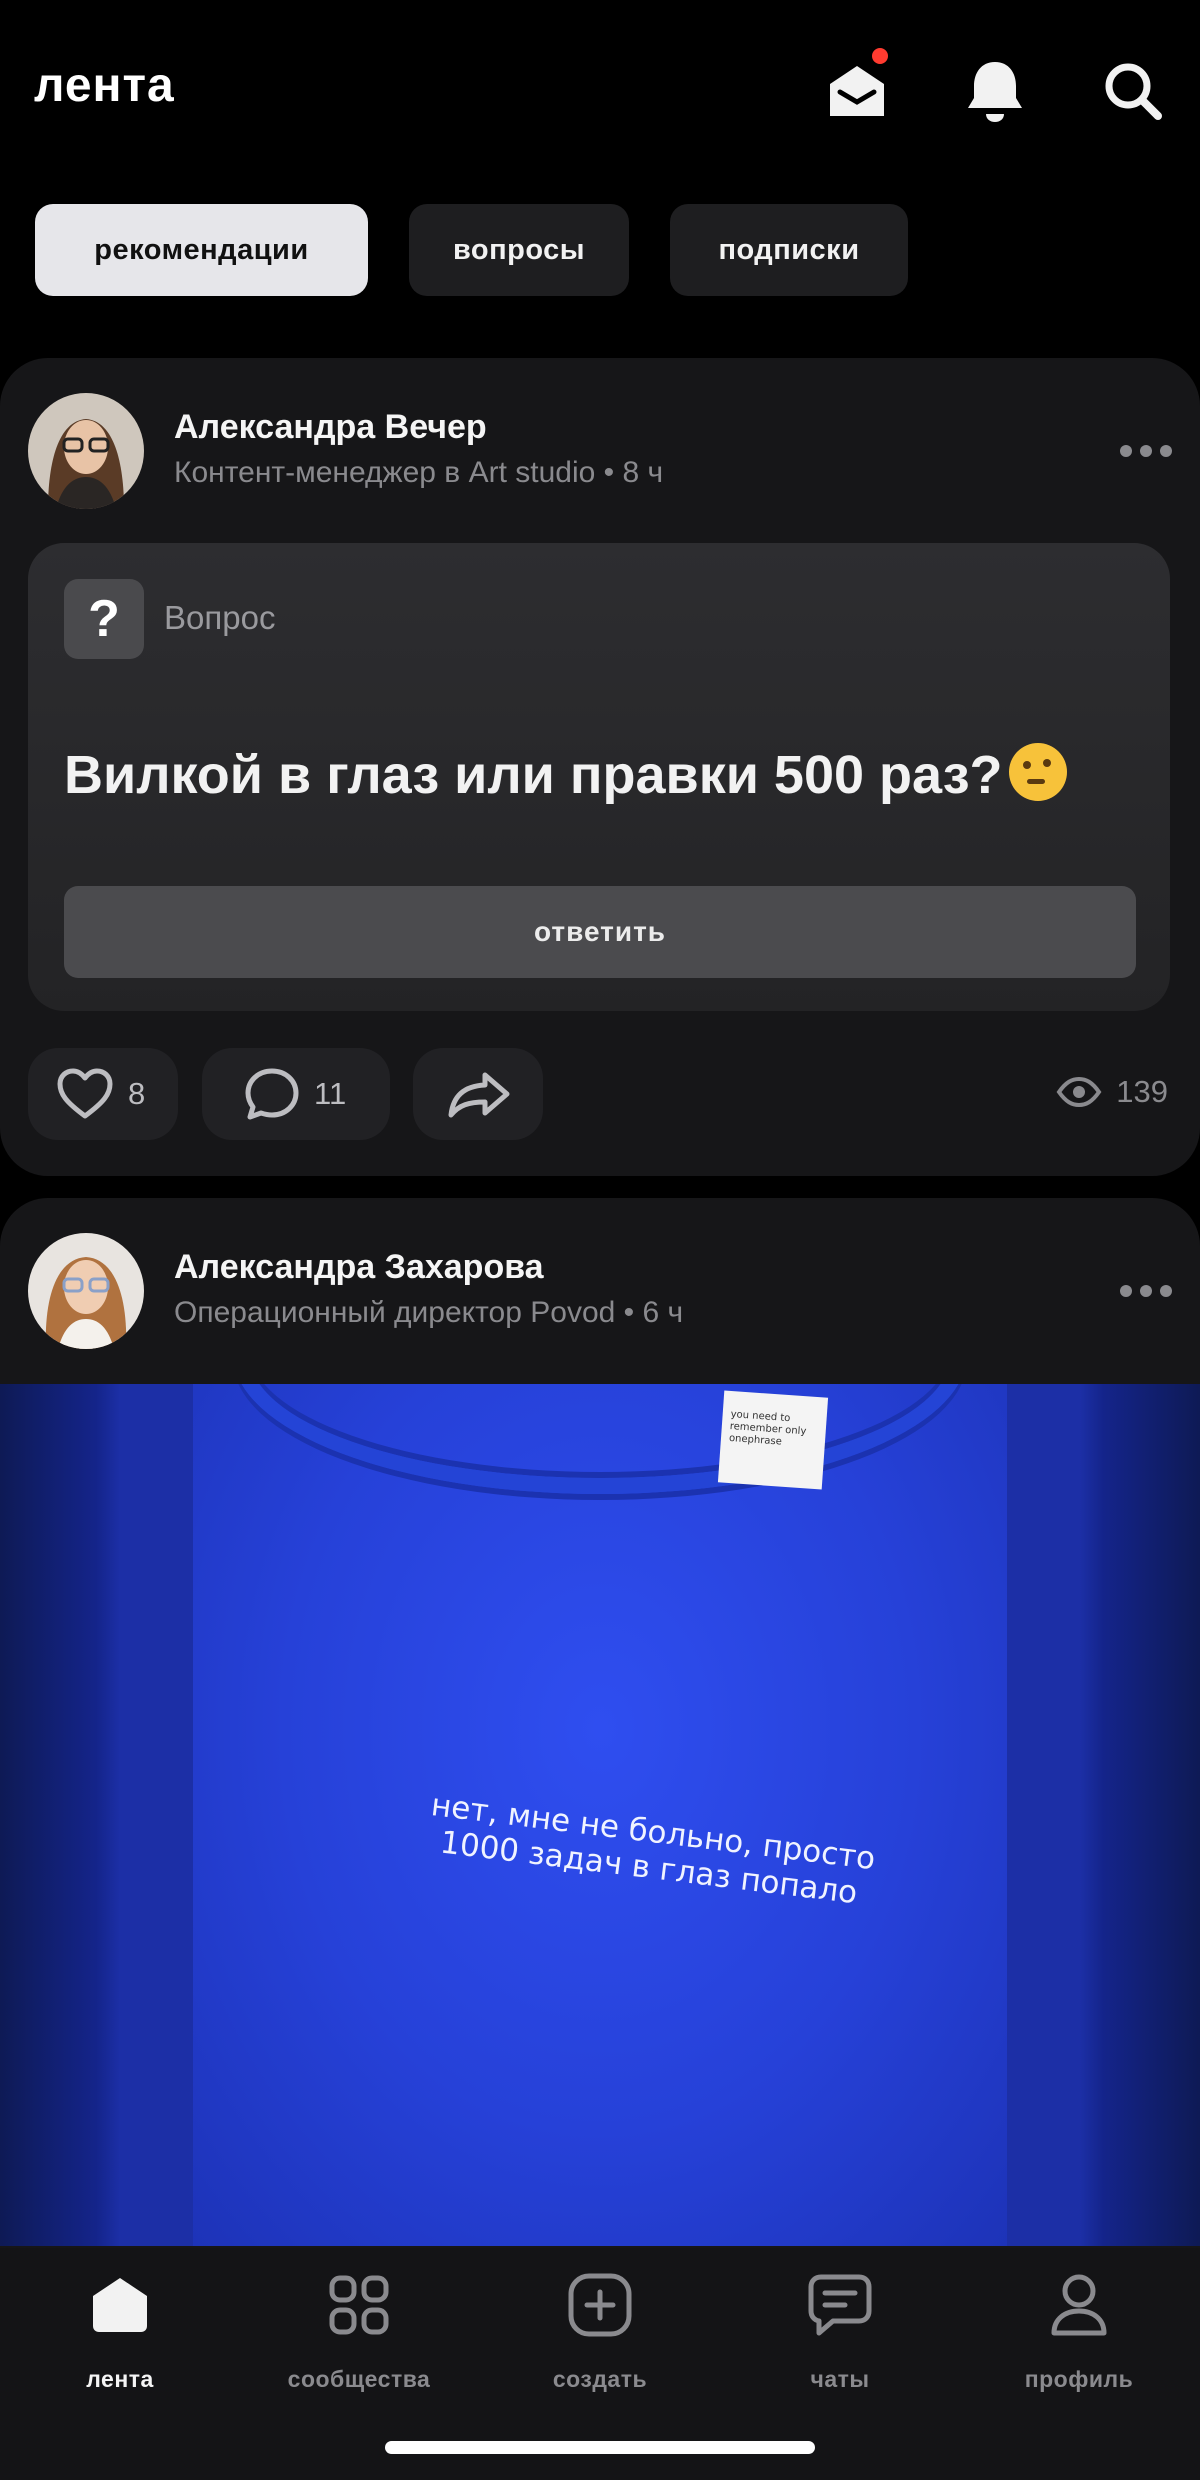 The image size is (1200, 2480). Describe the element at coordinates (600, 2305) in the screenshot. I see `plus-square-icon` at that location.